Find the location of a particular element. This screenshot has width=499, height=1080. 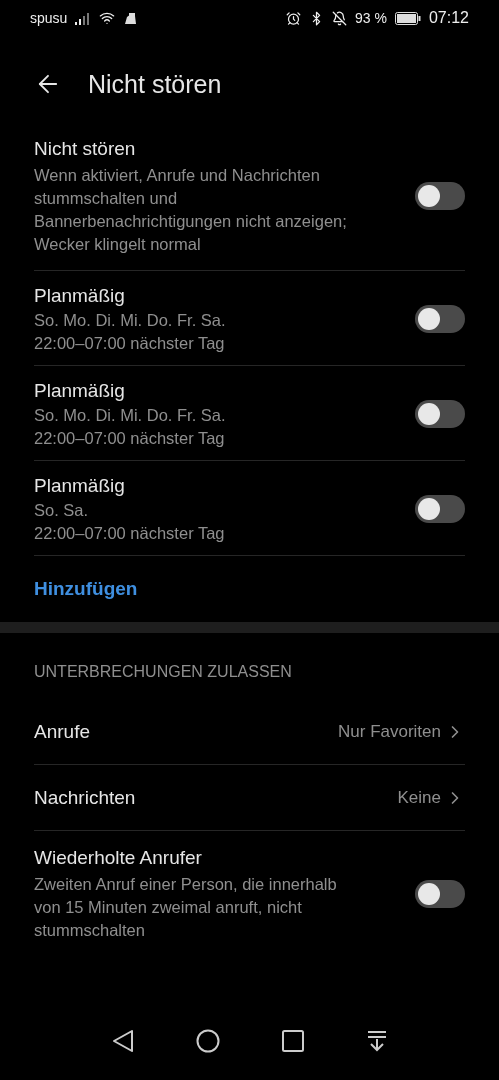

bell-off-icon is located at coordinates (340, 18).